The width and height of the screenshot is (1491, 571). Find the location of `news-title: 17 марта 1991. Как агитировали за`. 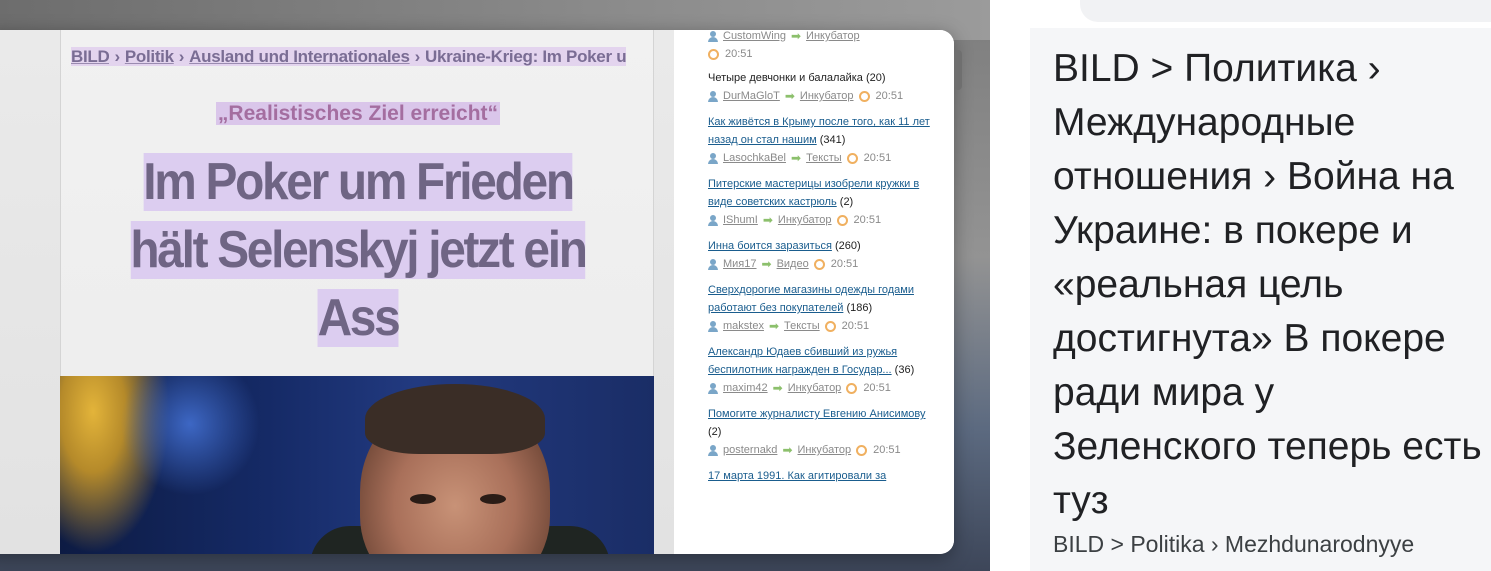

news-title: 17 марта 1991. Как агитировали за is located at coordinates (822, 476).